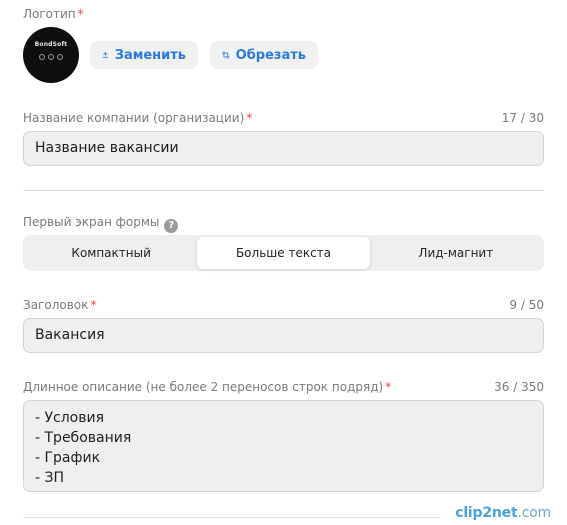 The width and height of the screenshot is (567, 525). I want to click on logo-label-text: Логотип, so click(49, 14).